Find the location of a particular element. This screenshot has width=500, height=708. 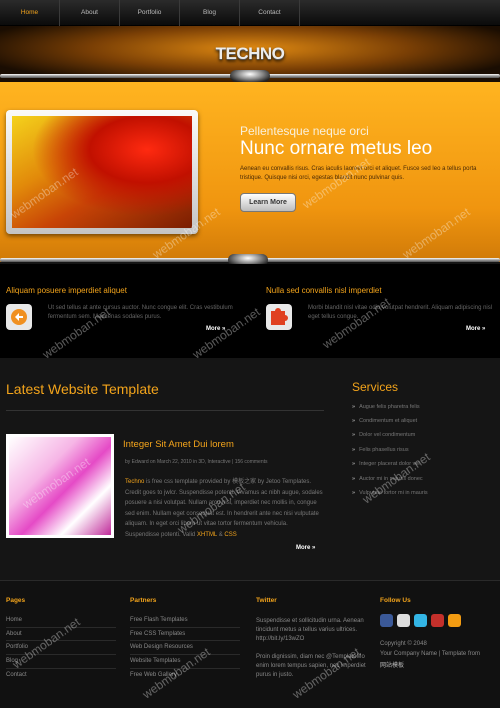

service-item: » Augue felis pharetra felis is located at coordinates (386, 407).